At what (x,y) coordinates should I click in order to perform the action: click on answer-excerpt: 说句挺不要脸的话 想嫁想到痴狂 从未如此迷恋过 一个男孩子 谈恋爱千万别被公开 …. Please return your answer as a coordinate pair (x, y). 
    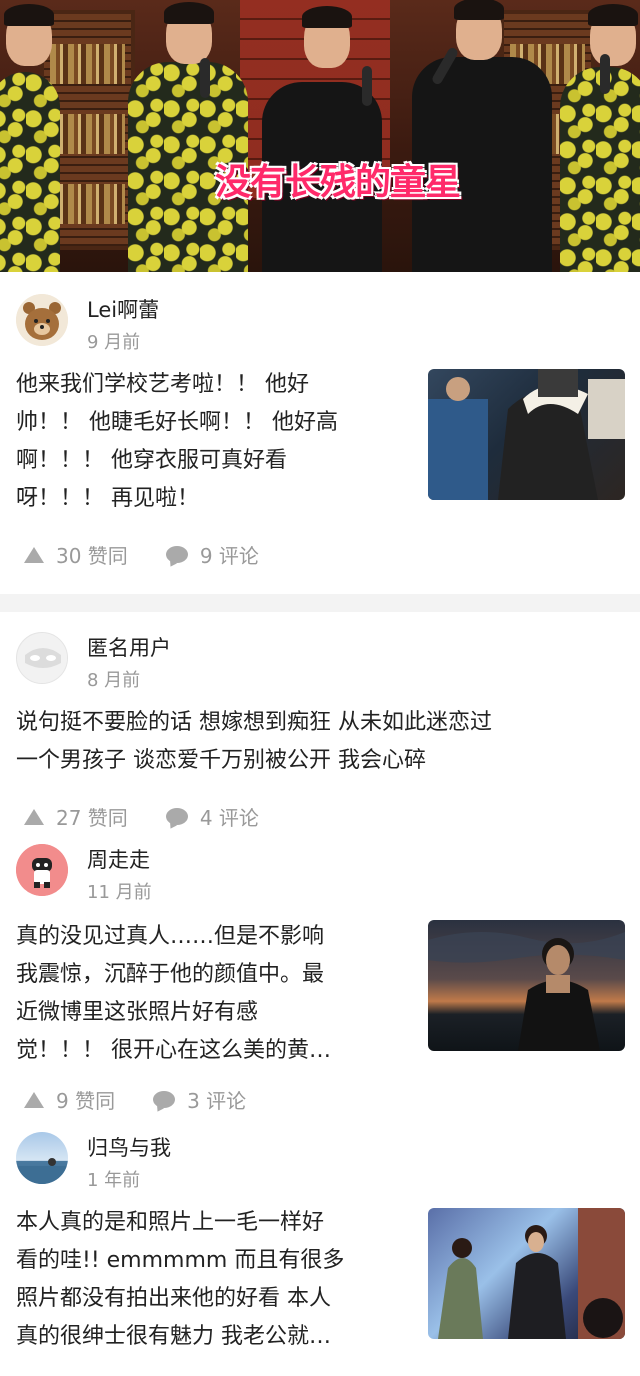
    Looking at the image, I should click on (254, 742).